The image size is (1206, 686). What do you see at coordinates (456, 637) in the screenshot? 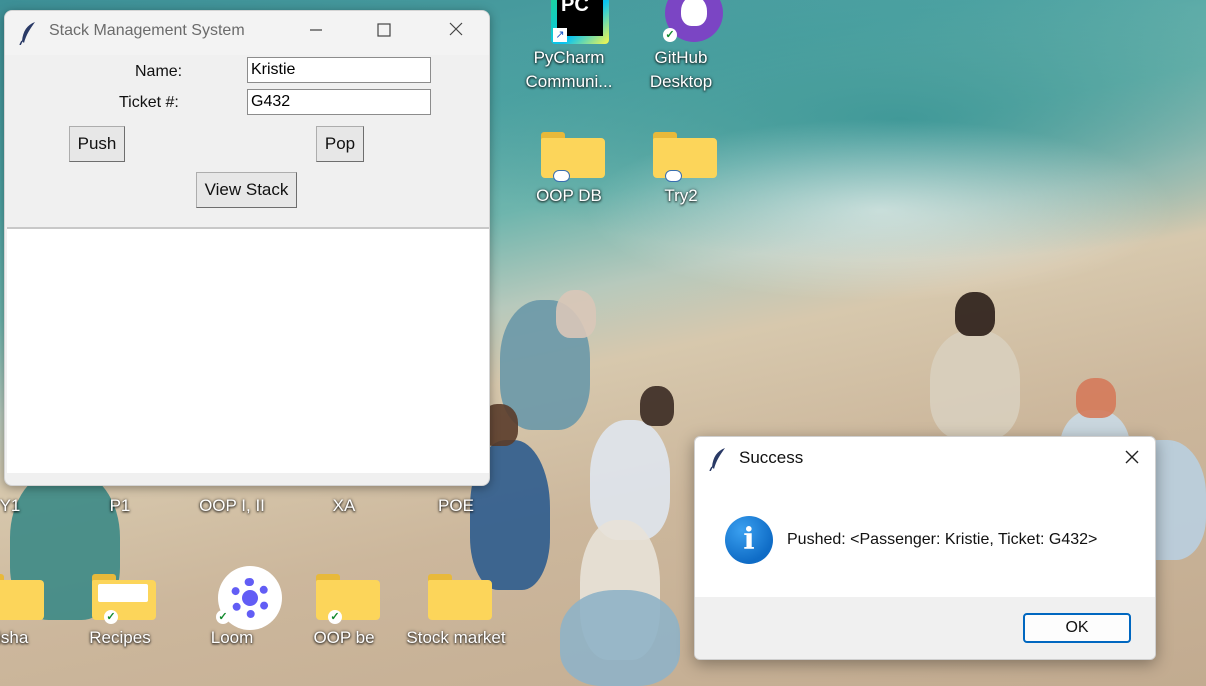
I see `desktop-icon-label: Stock market` at bounding box center [456, 637].